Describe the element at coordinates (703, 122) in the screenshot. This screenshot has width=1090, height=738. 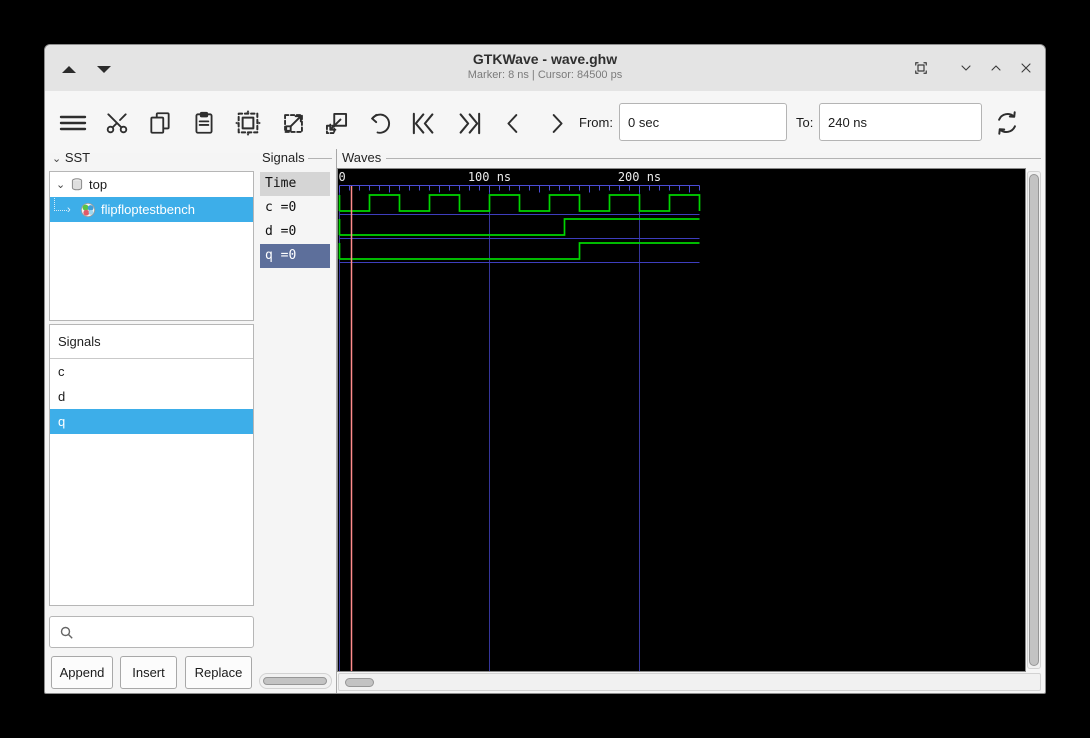
I see `from-input` at that location.